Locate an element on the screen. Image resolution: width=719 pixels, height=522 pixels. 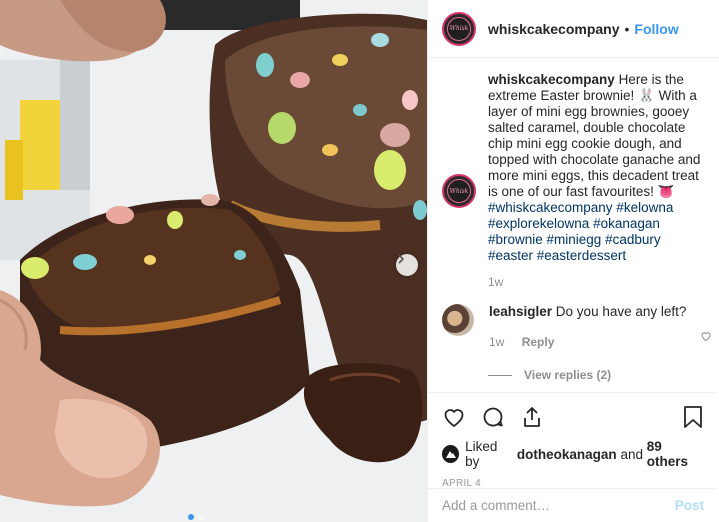
author-avatar: Whisk is located at coordinates (459, 28).